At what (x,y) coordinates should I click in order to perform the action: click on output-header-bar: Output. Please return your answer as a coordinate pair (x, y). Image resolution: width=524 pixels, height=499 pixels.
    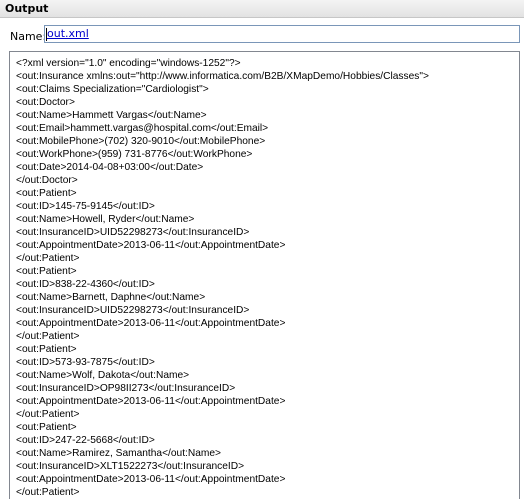
    Looking at the image, I should click on (262, 9).